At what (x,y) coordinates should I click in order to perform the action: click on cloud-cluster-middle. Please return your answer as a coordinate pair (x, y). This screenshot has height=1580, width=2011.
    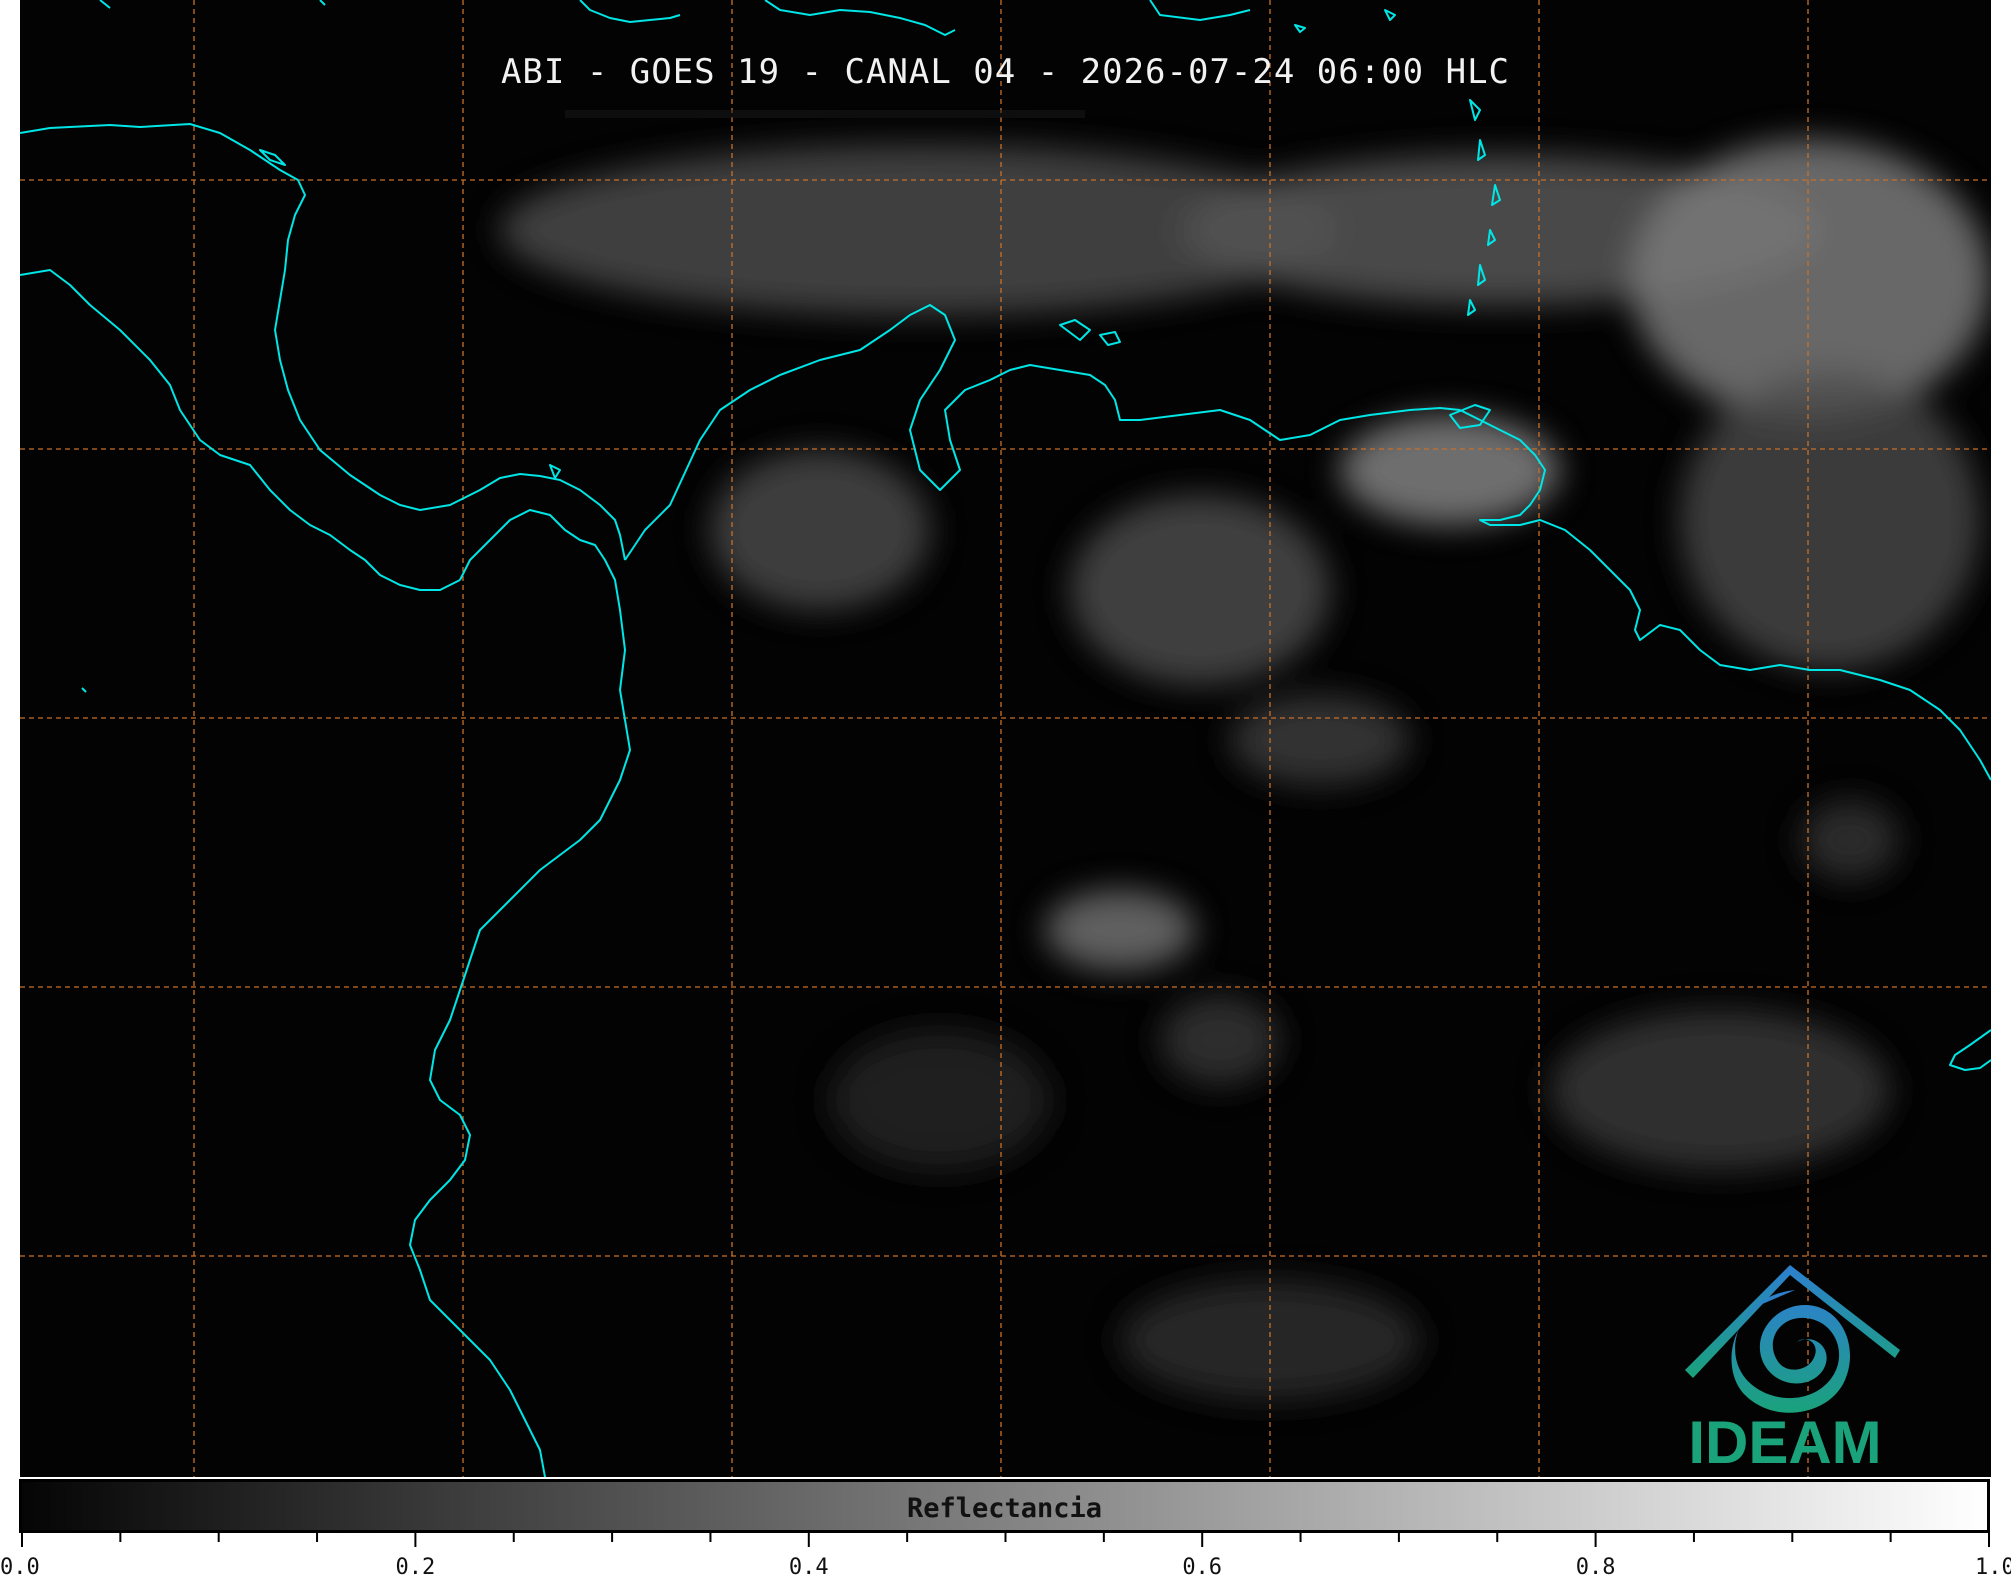
    Looking at the image, I should click on (1320, 740).